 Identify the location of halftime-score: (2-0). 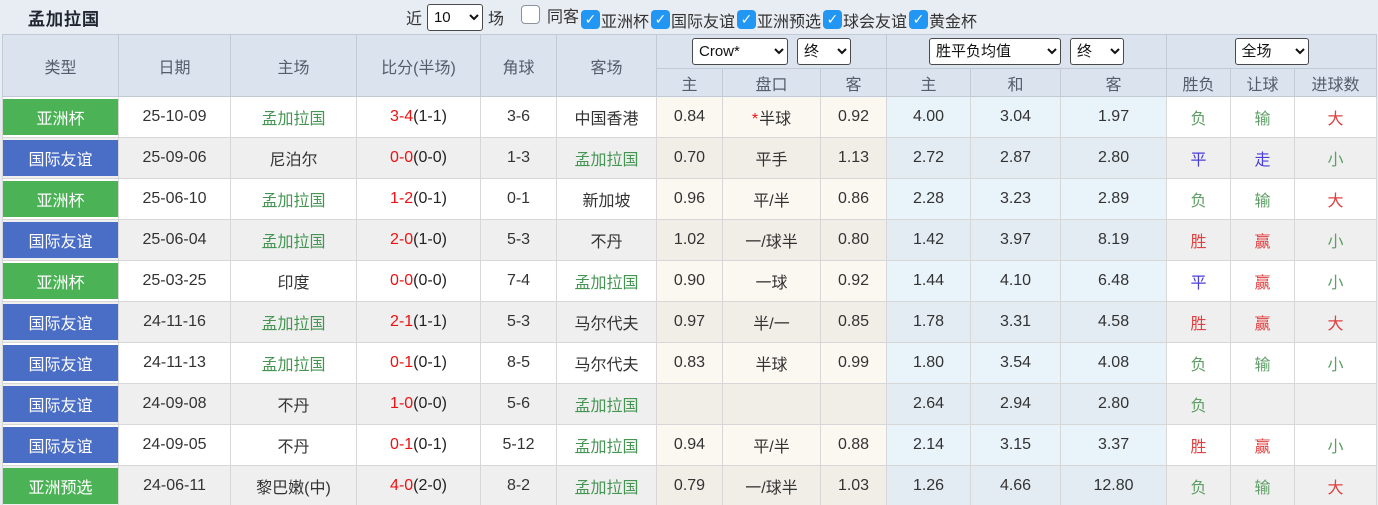
(430, 485).